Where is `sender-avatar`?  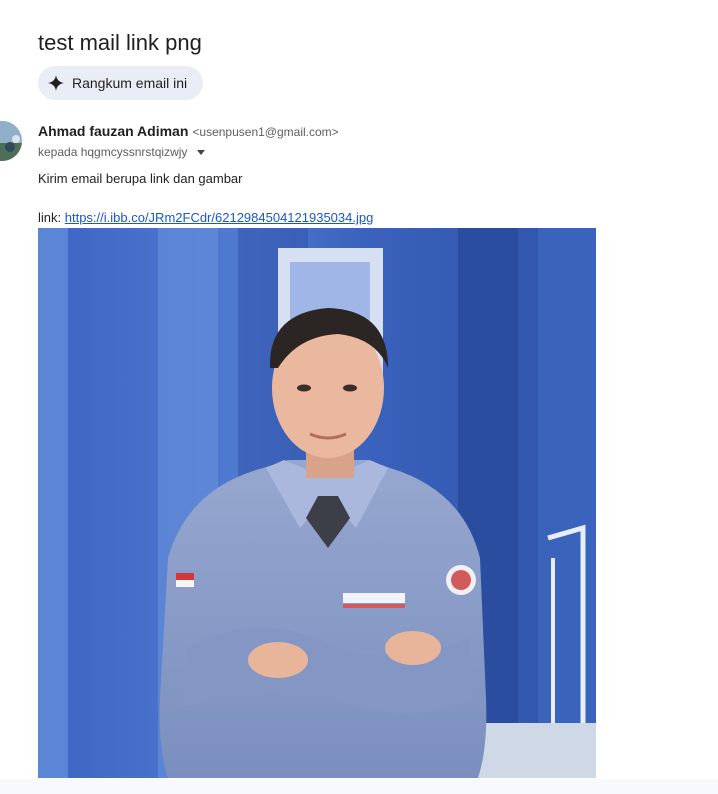
sender-avatar is located at coordinates (11, 141).